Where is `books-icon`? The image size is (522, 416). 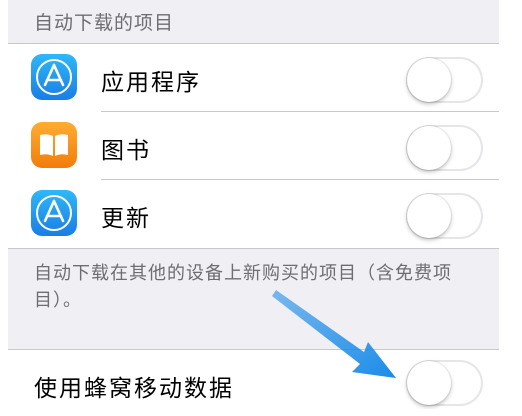
books-icon is located at coordinates (54, 145).